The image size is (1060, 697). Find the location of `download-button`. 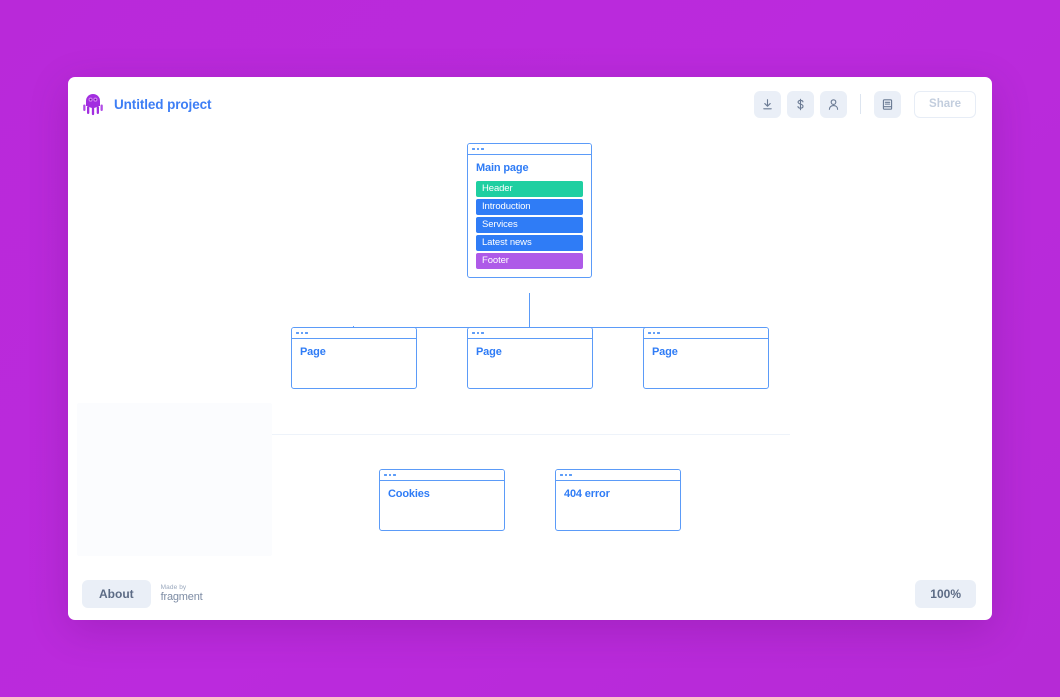

download-button is located at coordinates (768, 104).